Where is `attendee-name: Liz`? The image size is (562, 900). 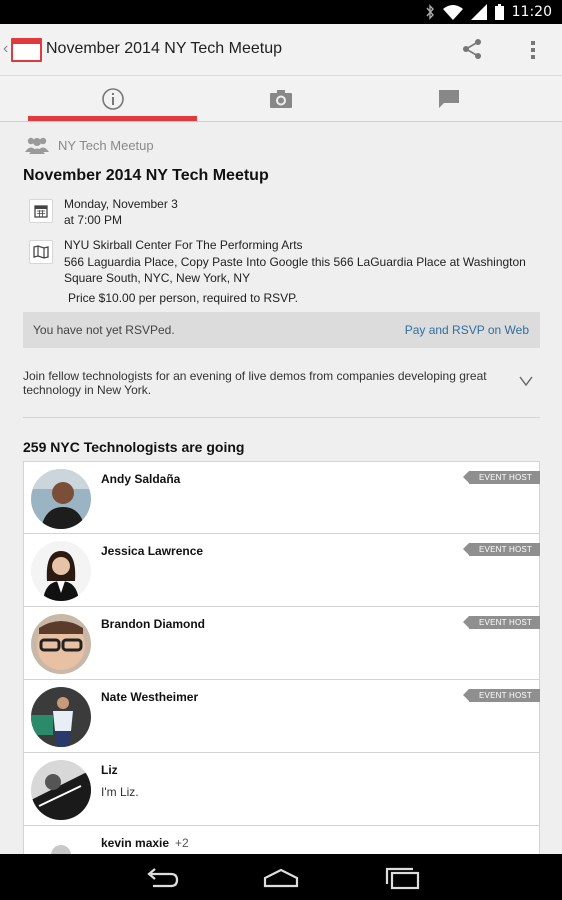 attendee-name: Liz is located at coordinates (109, 770).